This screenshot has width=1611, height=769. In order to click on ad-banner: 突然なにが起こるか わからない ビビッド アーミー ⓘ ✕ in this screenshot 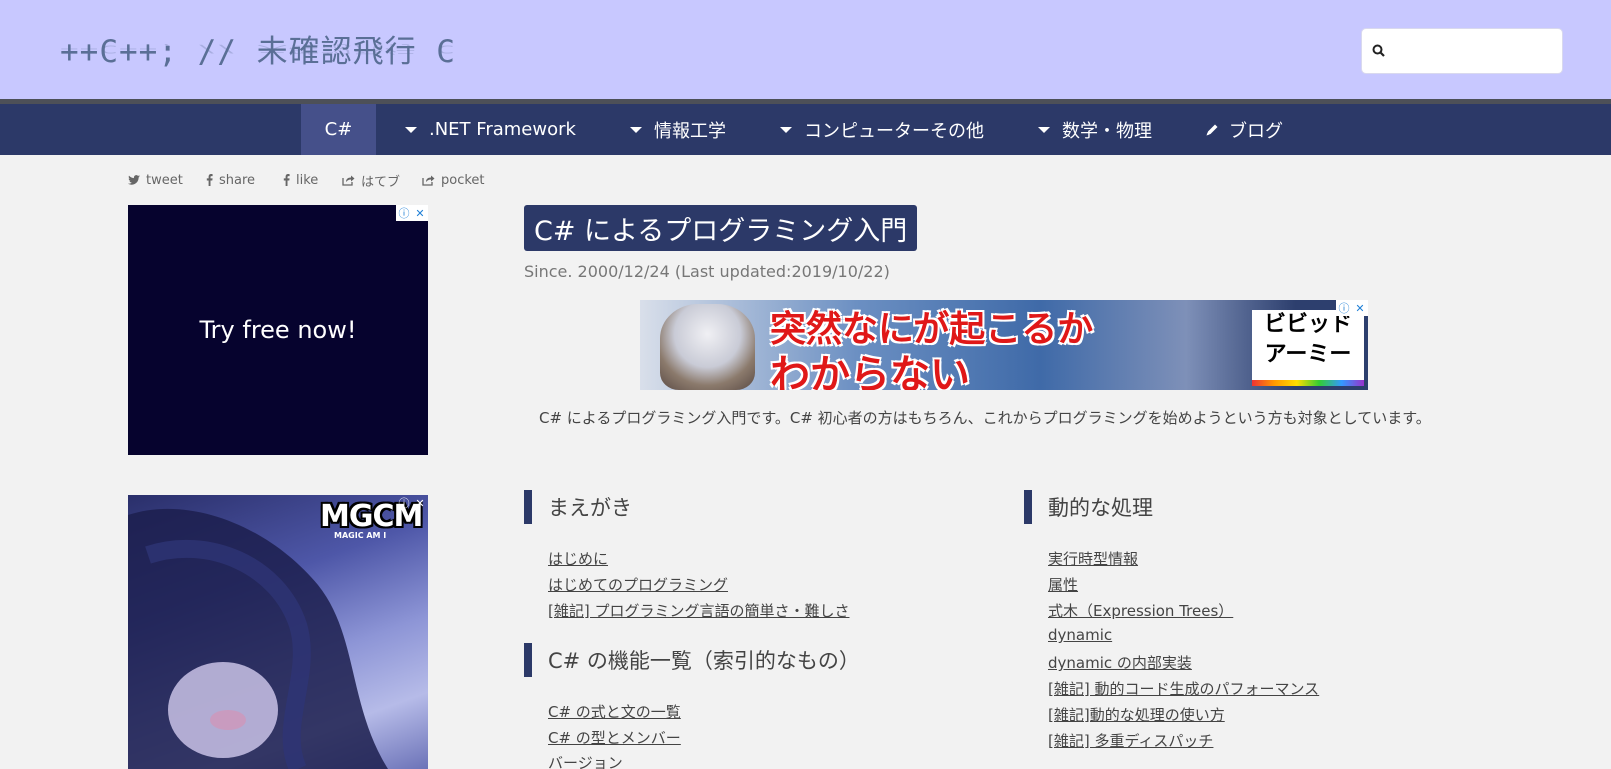, I will do `click(1004, 345)`.